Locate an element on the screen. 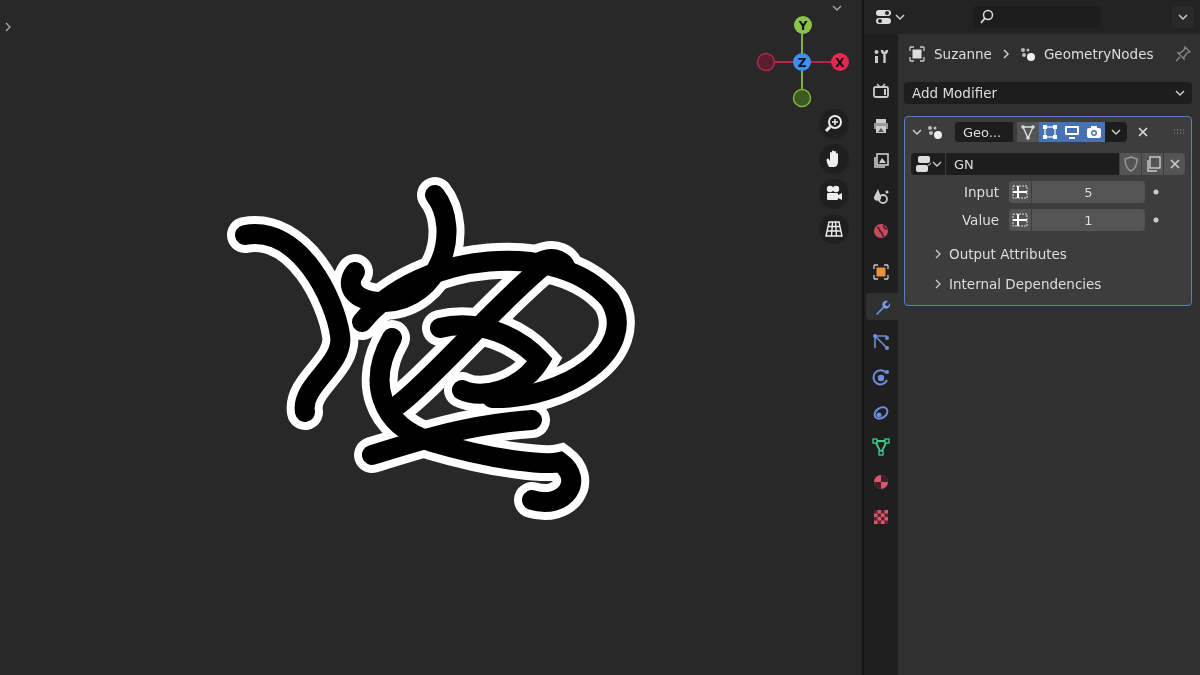 The height and width of the screenshot is (675, 1200). grid-icon is located at coordinates (834, 229).